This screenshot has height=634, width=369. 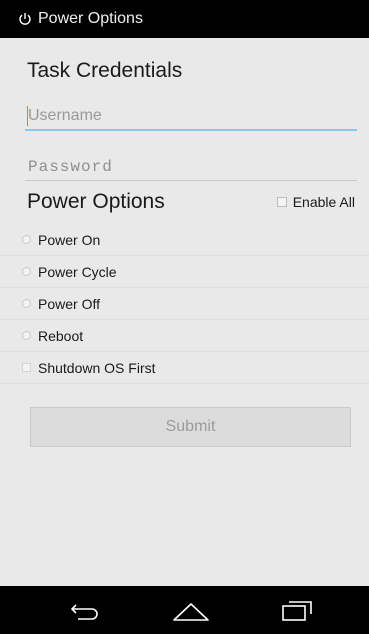 What do you see at coordinates (25, 19) in the screenshot?
I see `power-icon` at bounding box center [25, 19].